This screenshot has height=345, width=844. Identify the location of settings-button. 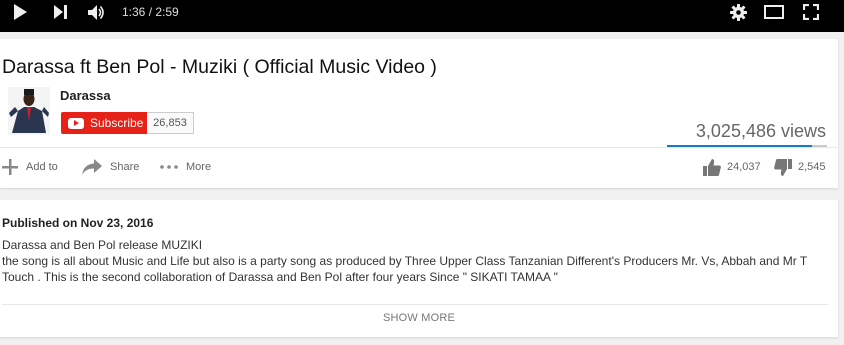
(738, 12).